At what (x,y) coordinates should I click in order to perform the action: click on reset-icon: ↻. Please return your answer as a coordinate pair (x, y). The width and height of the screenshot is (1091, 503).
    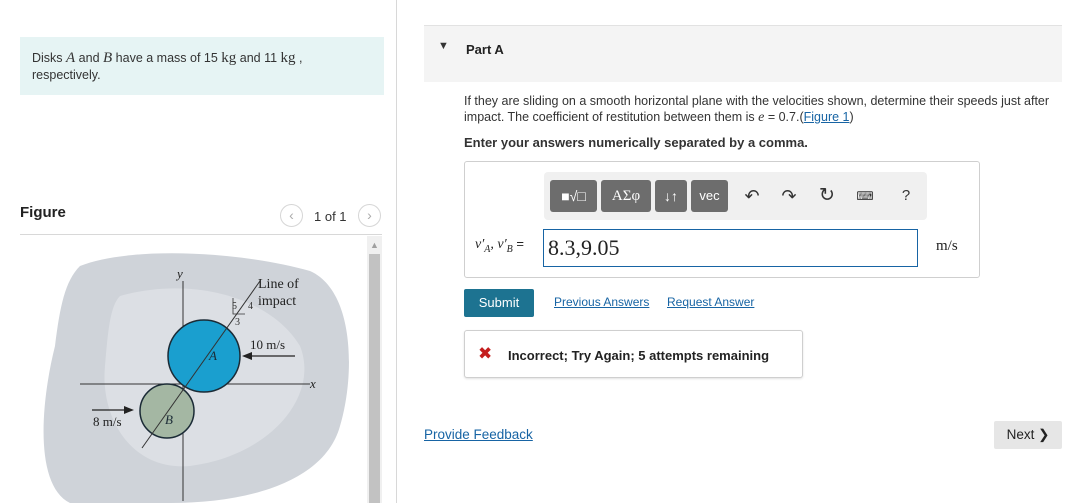
    Looking at the image, I should click on (827, 196).